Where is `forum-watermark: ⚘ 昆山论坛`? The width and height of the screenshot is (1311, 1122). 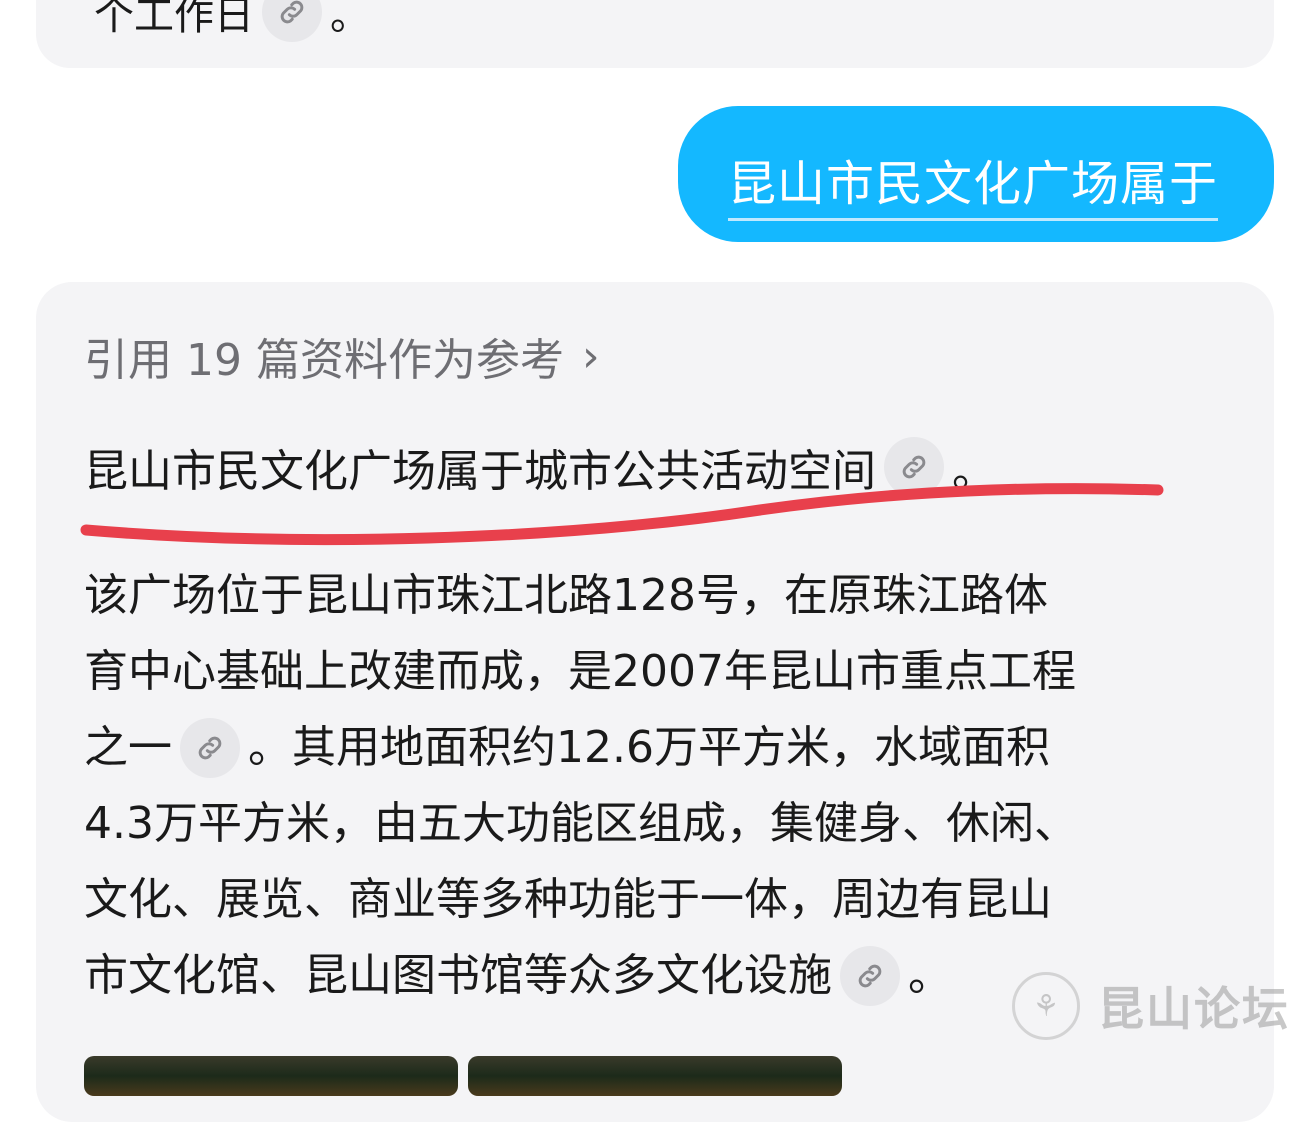
forum-watermark: ⚘ 昆山论坛 is located at coordinates (1151, 1006).